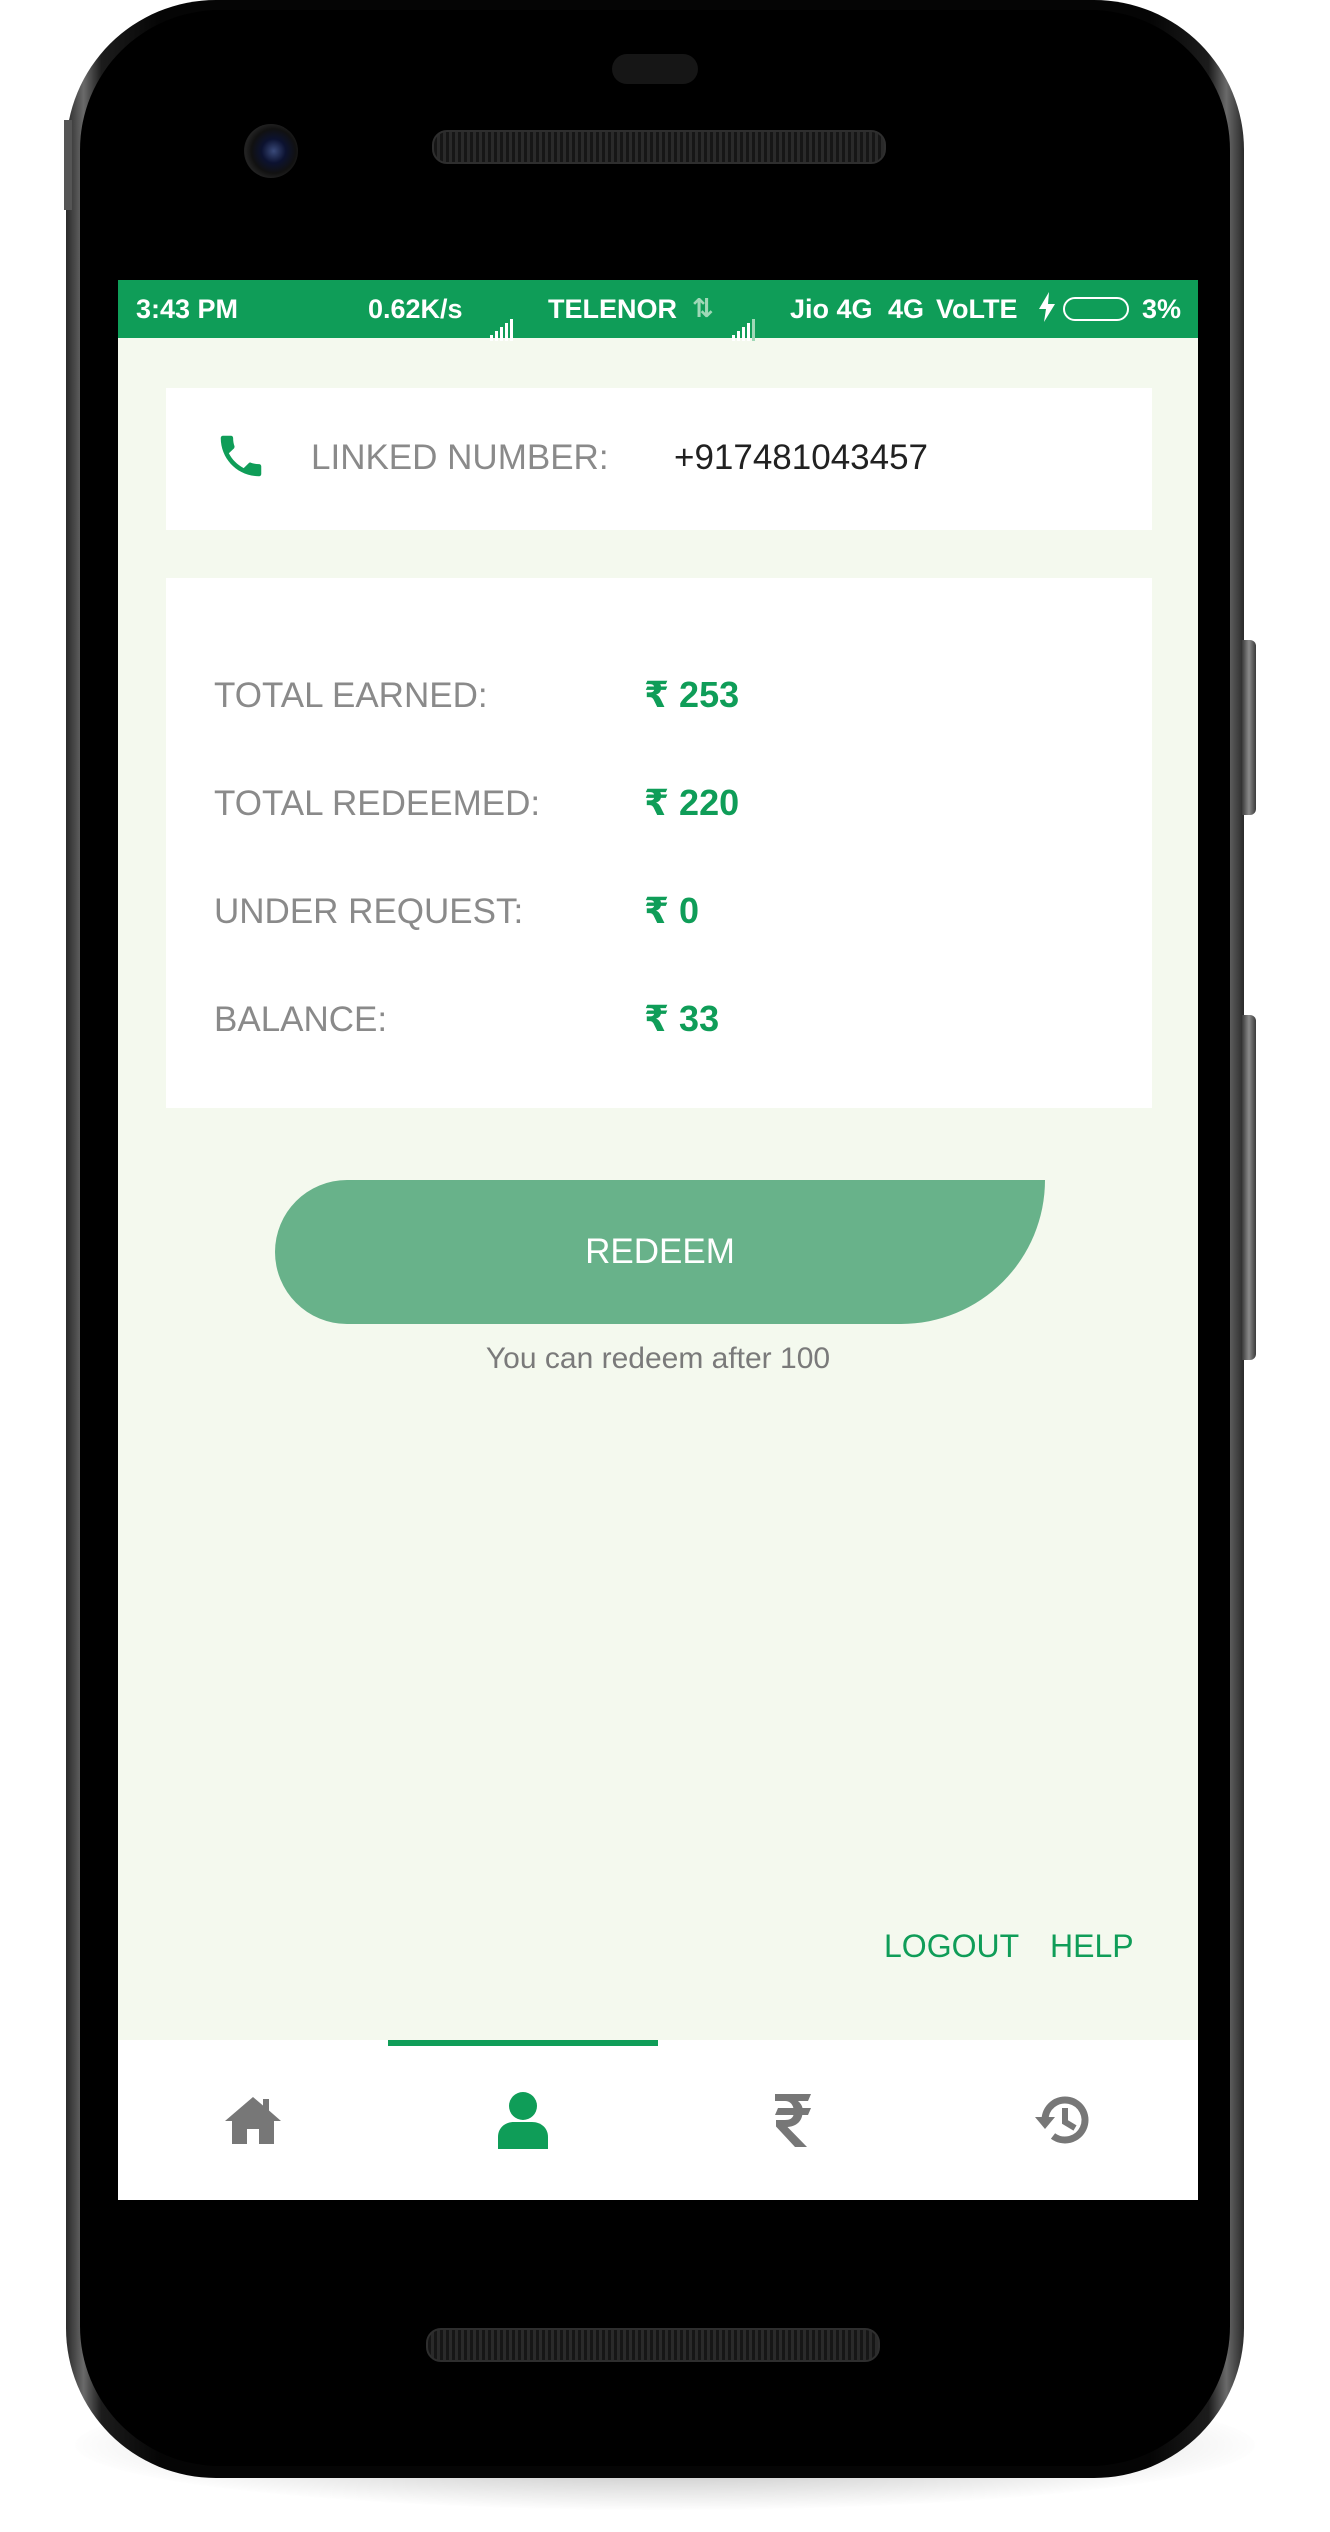  I want to click on stat-value: ₹ 220, so click(692, 802).